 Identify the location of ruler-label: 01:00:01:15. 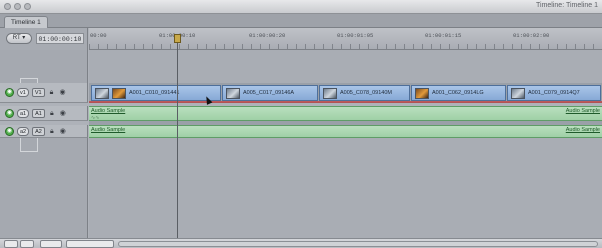
(443, 35).